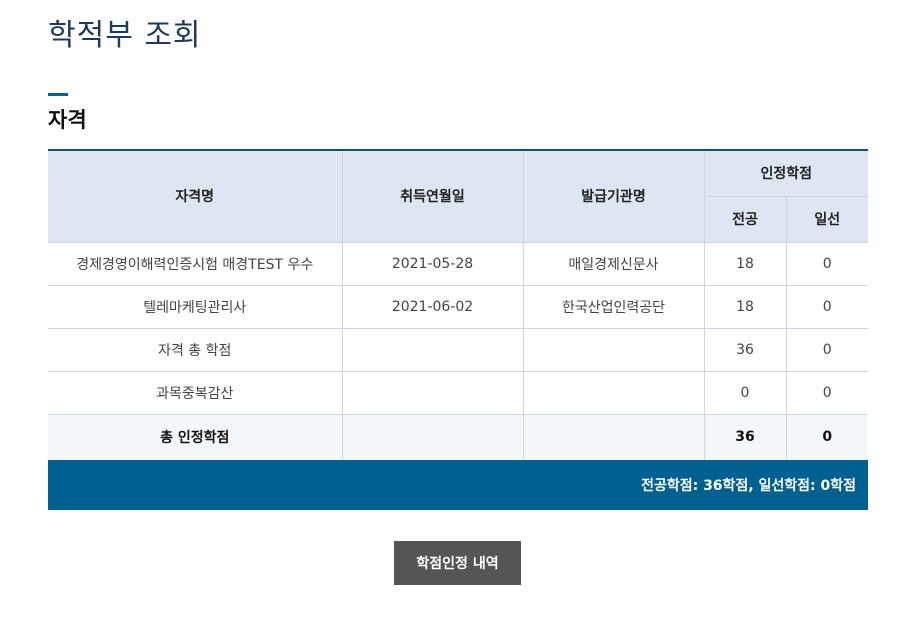 Image resolution: width=900 pixels, height=624 pixels. I want to click on header-general-credit: 일선, so click(826, 219).